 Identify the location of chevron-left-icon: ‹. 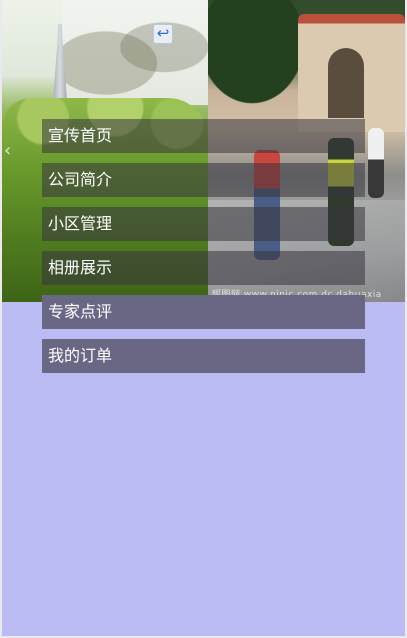
(15, 151).